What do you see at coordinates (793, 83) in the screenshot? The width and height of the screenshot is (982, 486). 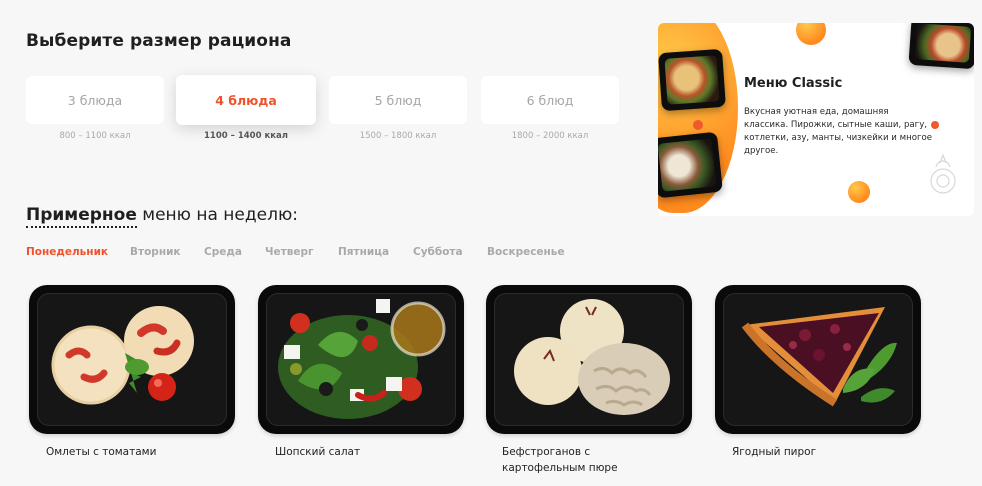 I see `menu-classic-title: Меню Classic` at bounding box center [793, 83].